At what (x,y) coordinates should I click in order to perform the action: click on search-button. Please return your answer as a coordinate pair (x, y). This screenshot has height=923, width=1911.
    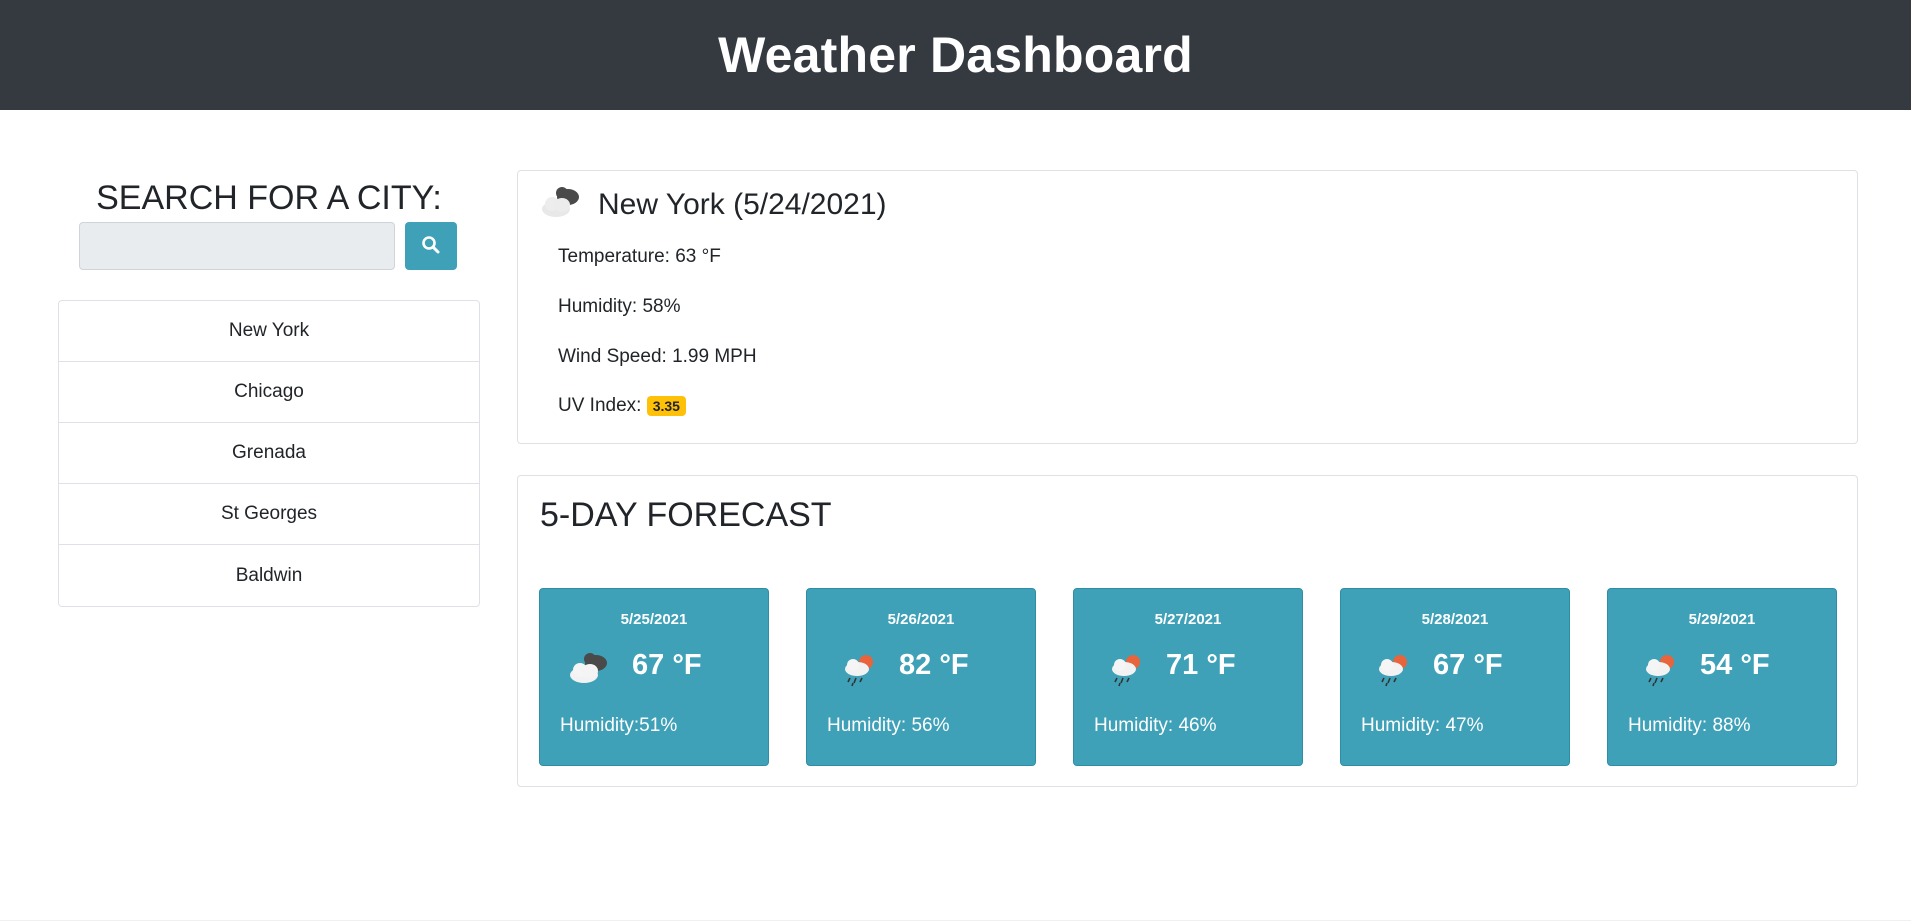
    Looking at the image, I should click on (431, 246).